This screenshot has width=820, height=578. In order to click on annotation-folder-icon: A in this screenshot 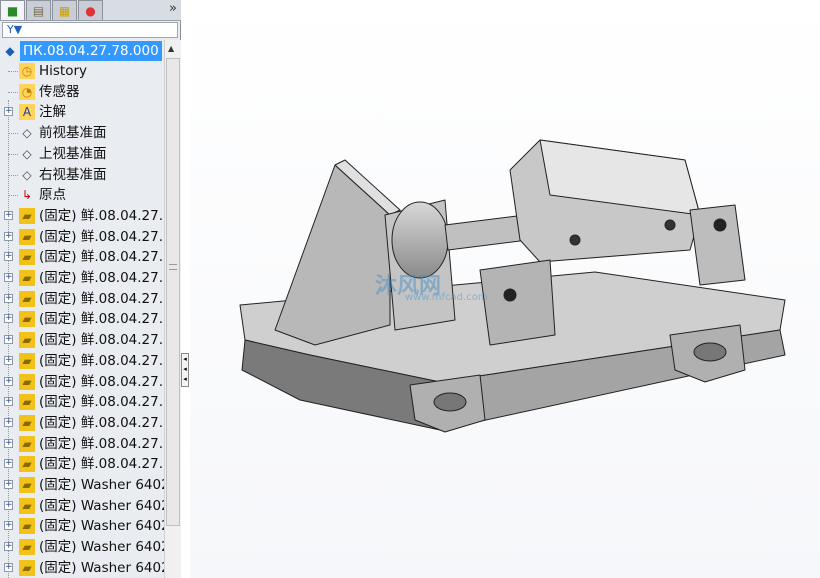, I will do `click(27, 112)`.